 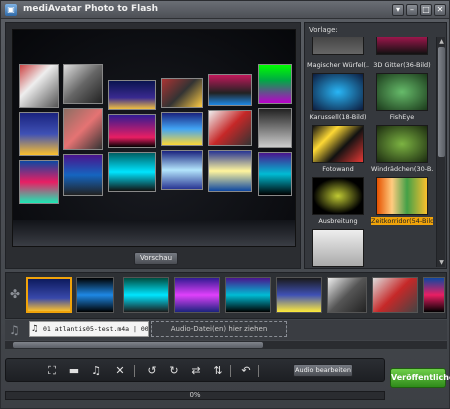 I want to click on audio-edit-button: Audio bearbeiten, so click(x=323, y=370).